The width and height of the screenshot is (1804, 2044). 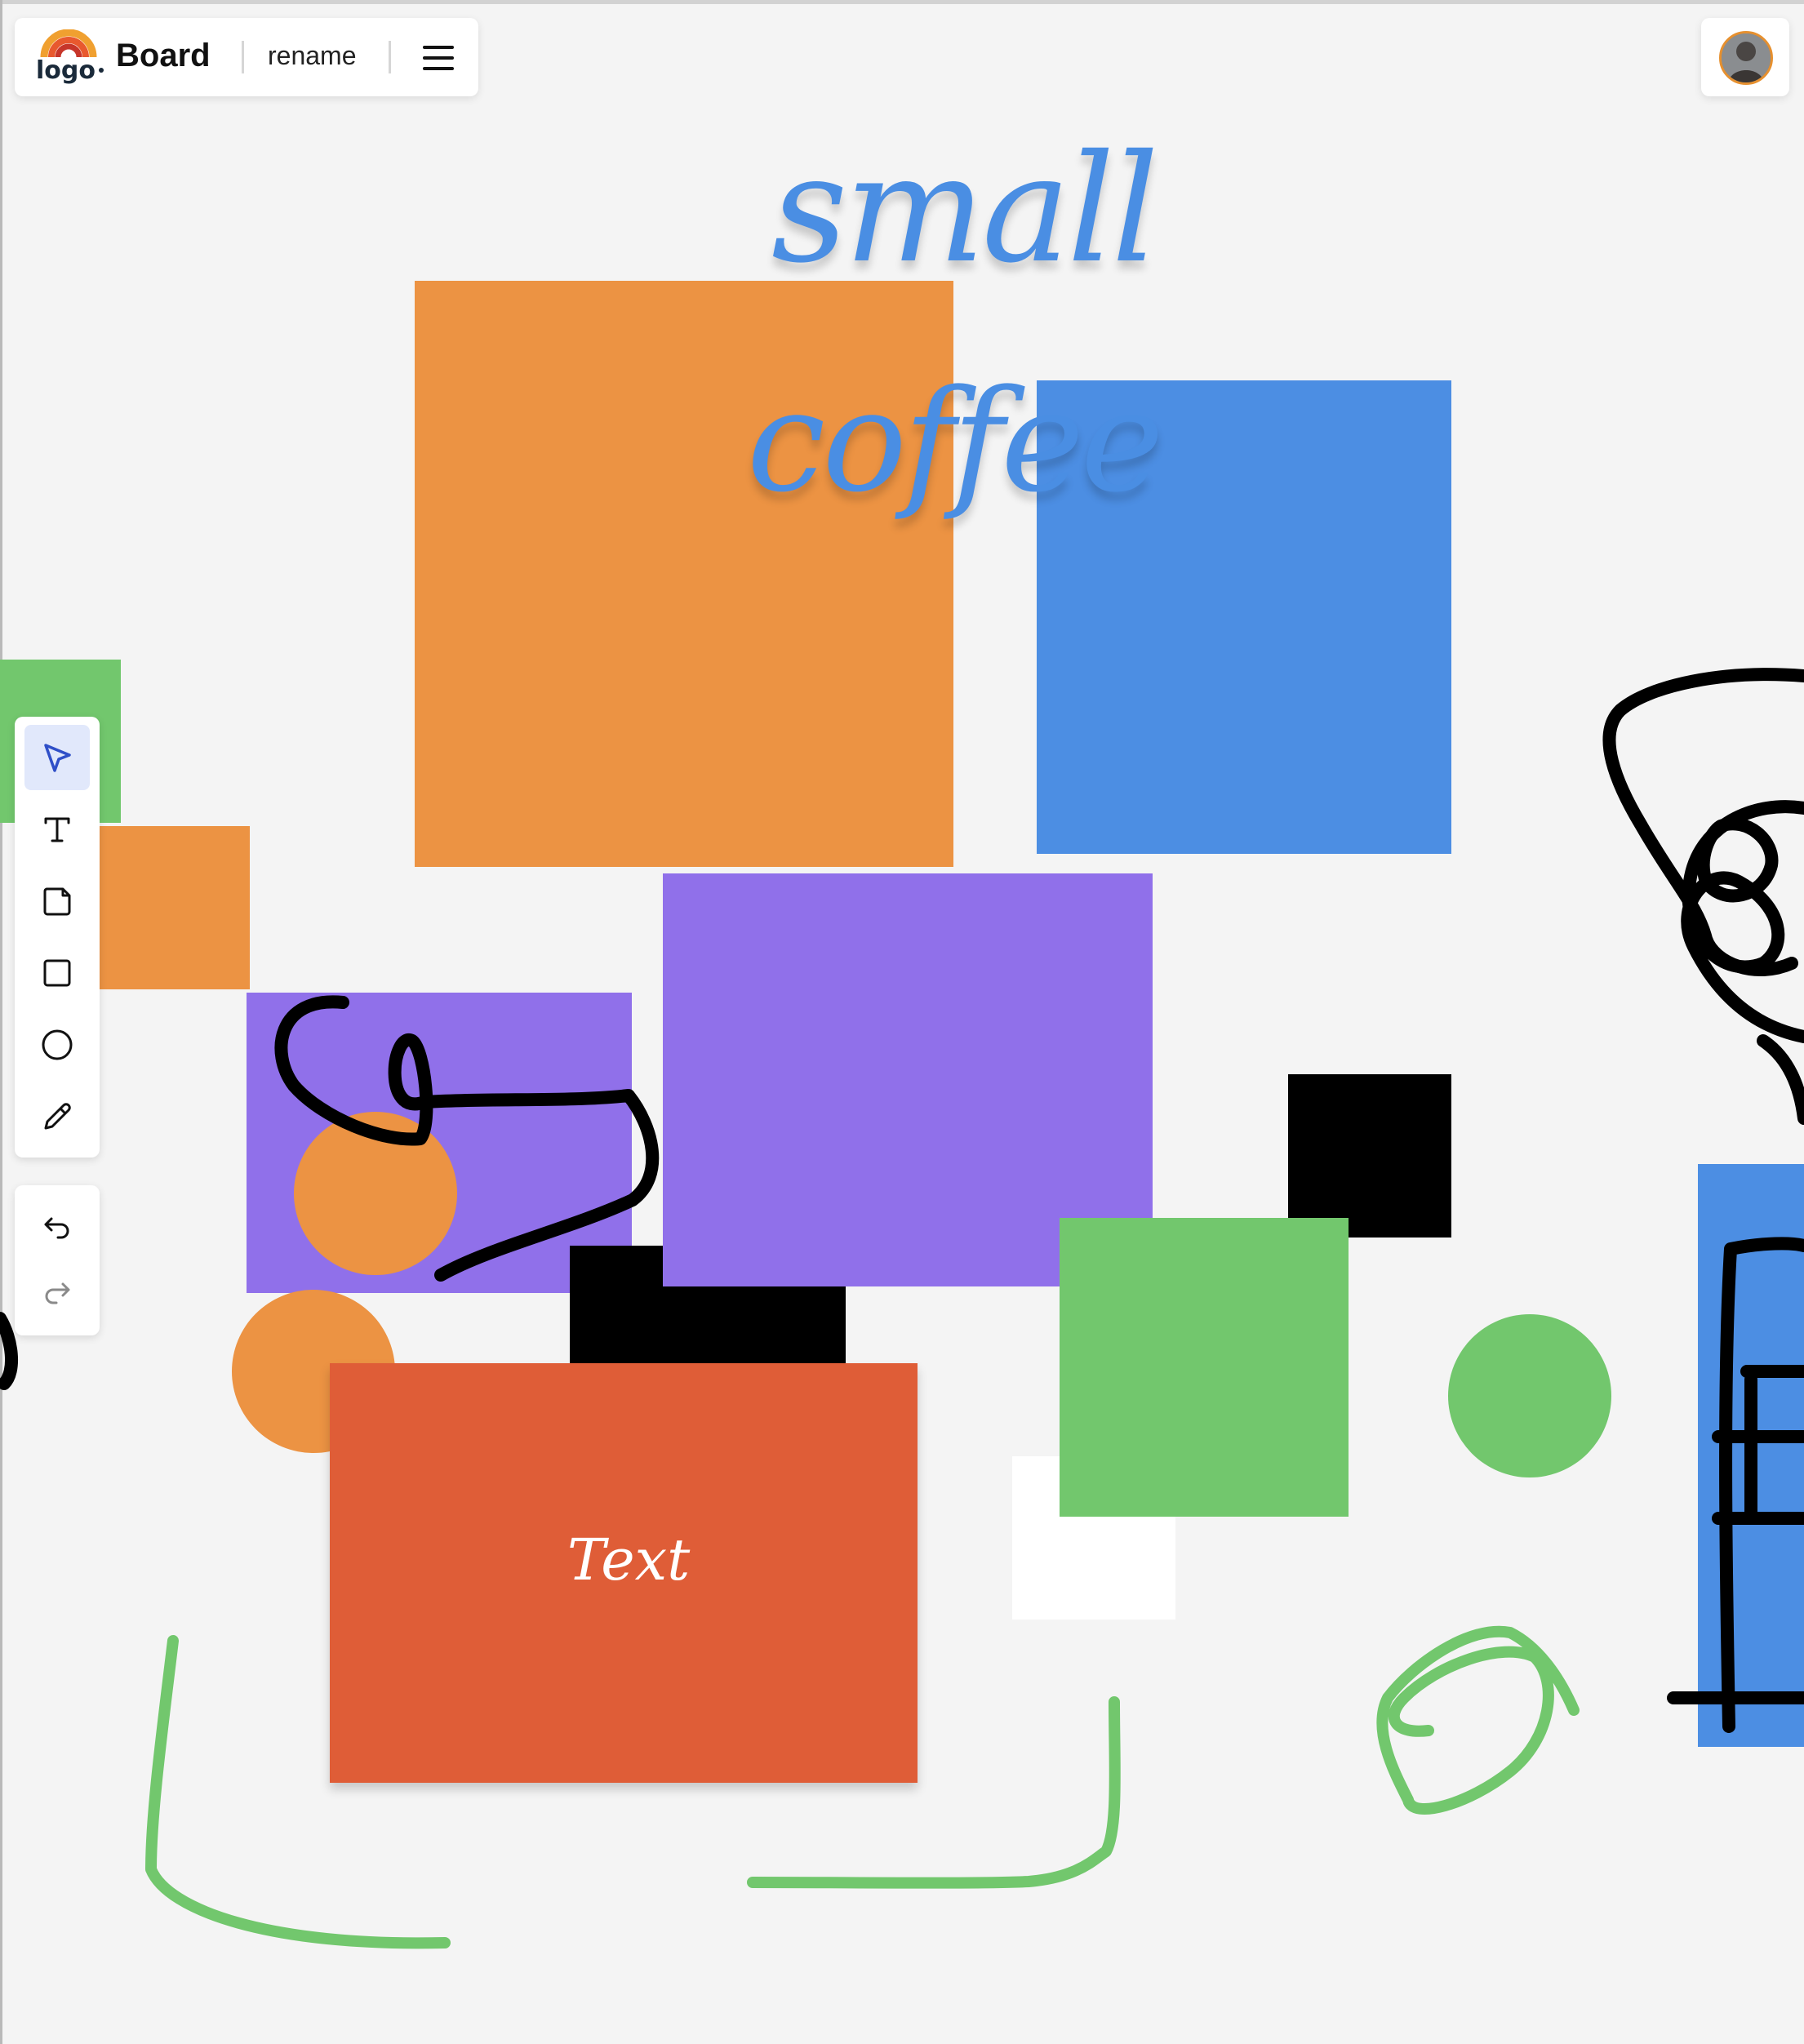 I want to click on black-square, so click(x=1369, y=1156).